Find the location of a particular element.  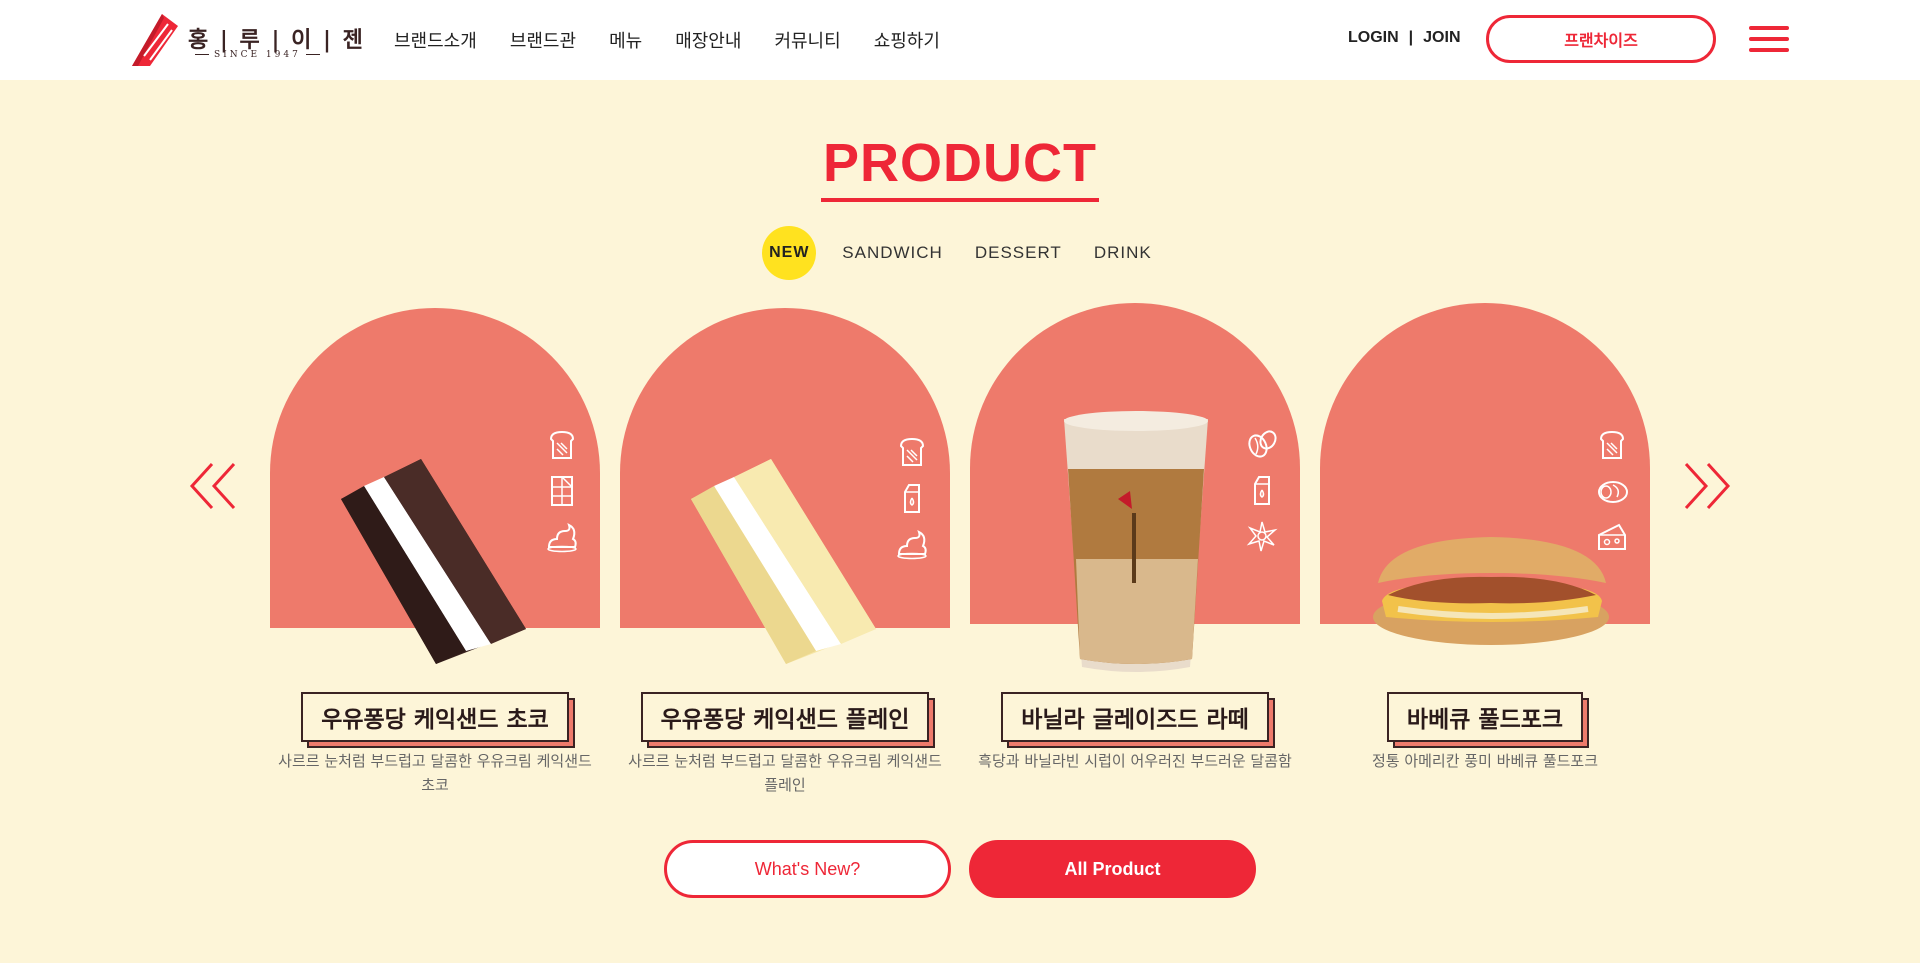

latte-glass-image is located at coordinates (1136, 541).